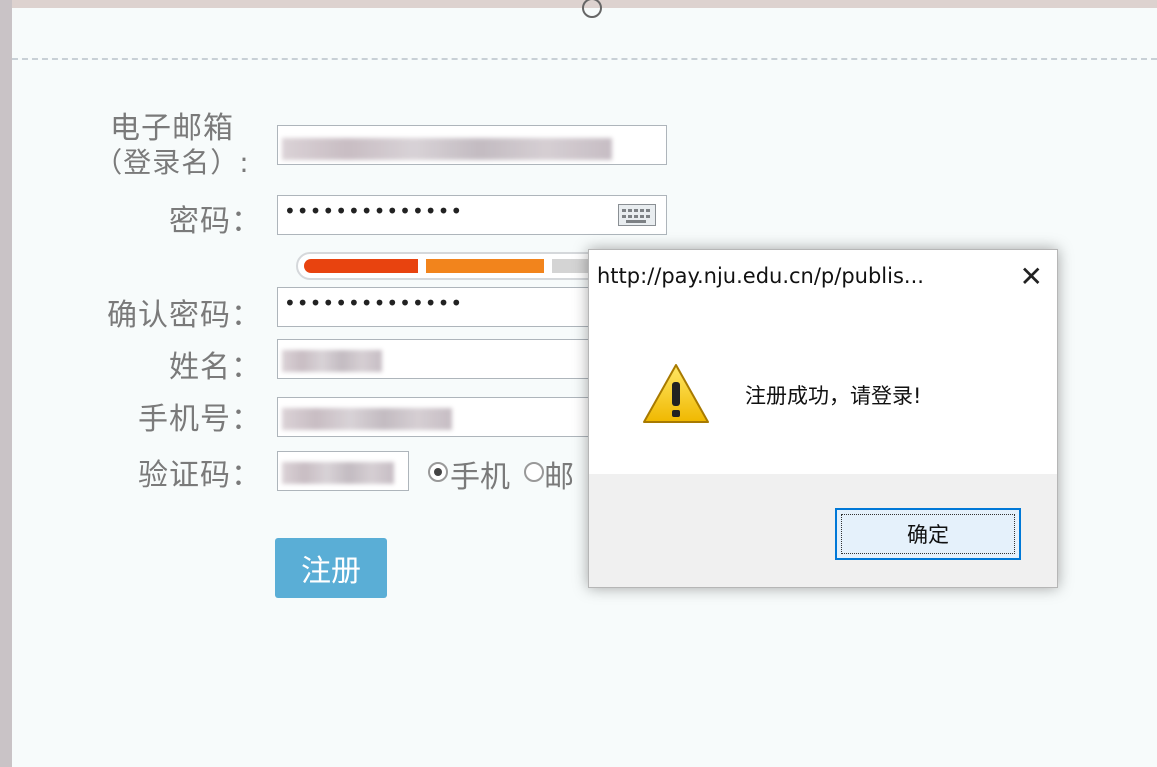 Image resolution: width=1157 pixels, height=767 pixels. I want to click on password-value: ••••••••••••••, so click(374, 211).